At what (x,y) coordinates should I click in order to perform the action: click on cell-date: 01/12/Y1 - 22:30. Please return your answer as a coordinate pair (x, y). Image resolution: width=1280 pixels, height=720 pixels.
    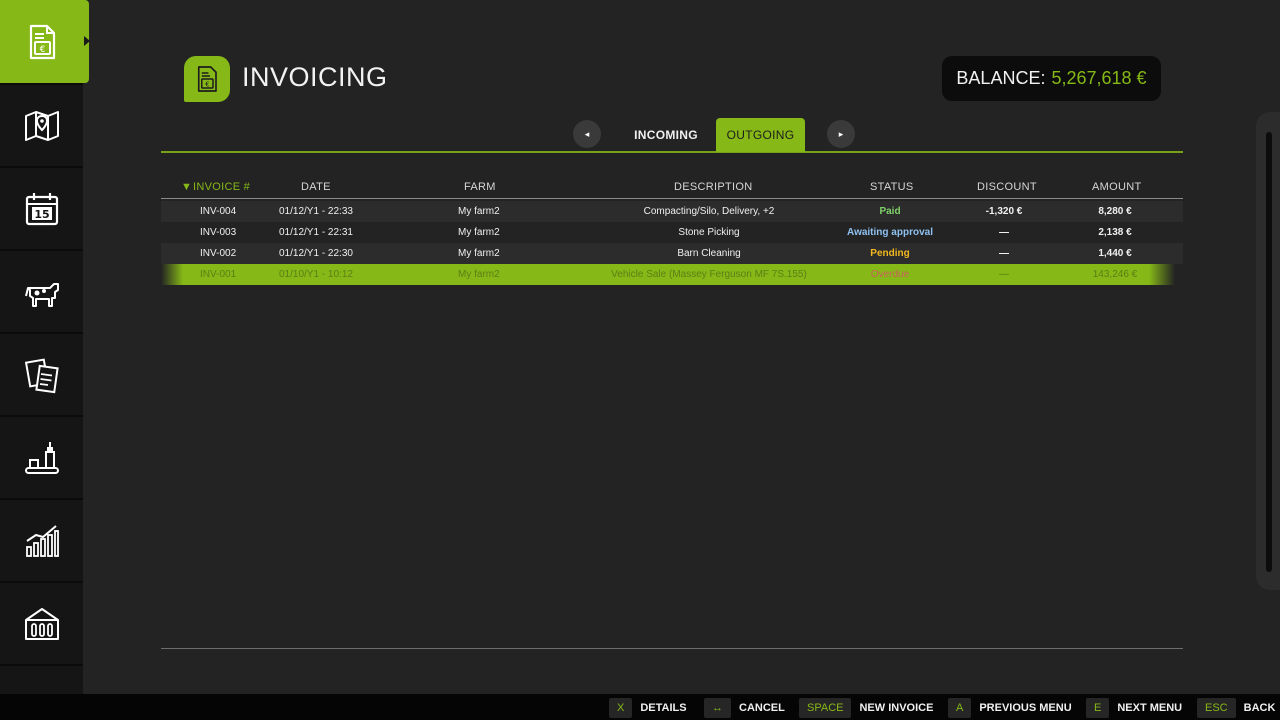
    Looking at the image, I should click on (316, 253).